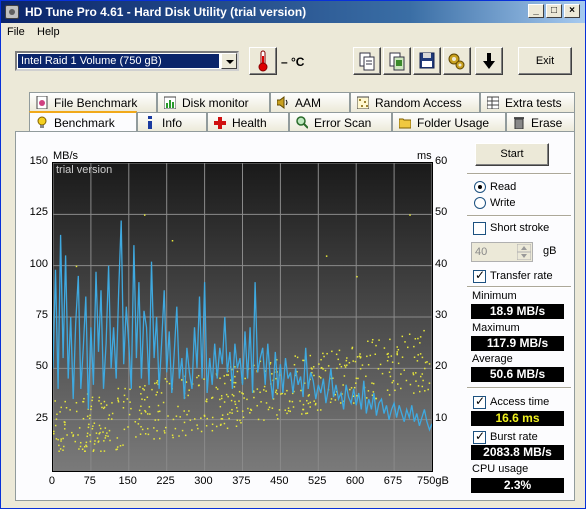  Describe the element at coordinates (512, 154) in the screenshot. I see `start-button: Start` at that location.